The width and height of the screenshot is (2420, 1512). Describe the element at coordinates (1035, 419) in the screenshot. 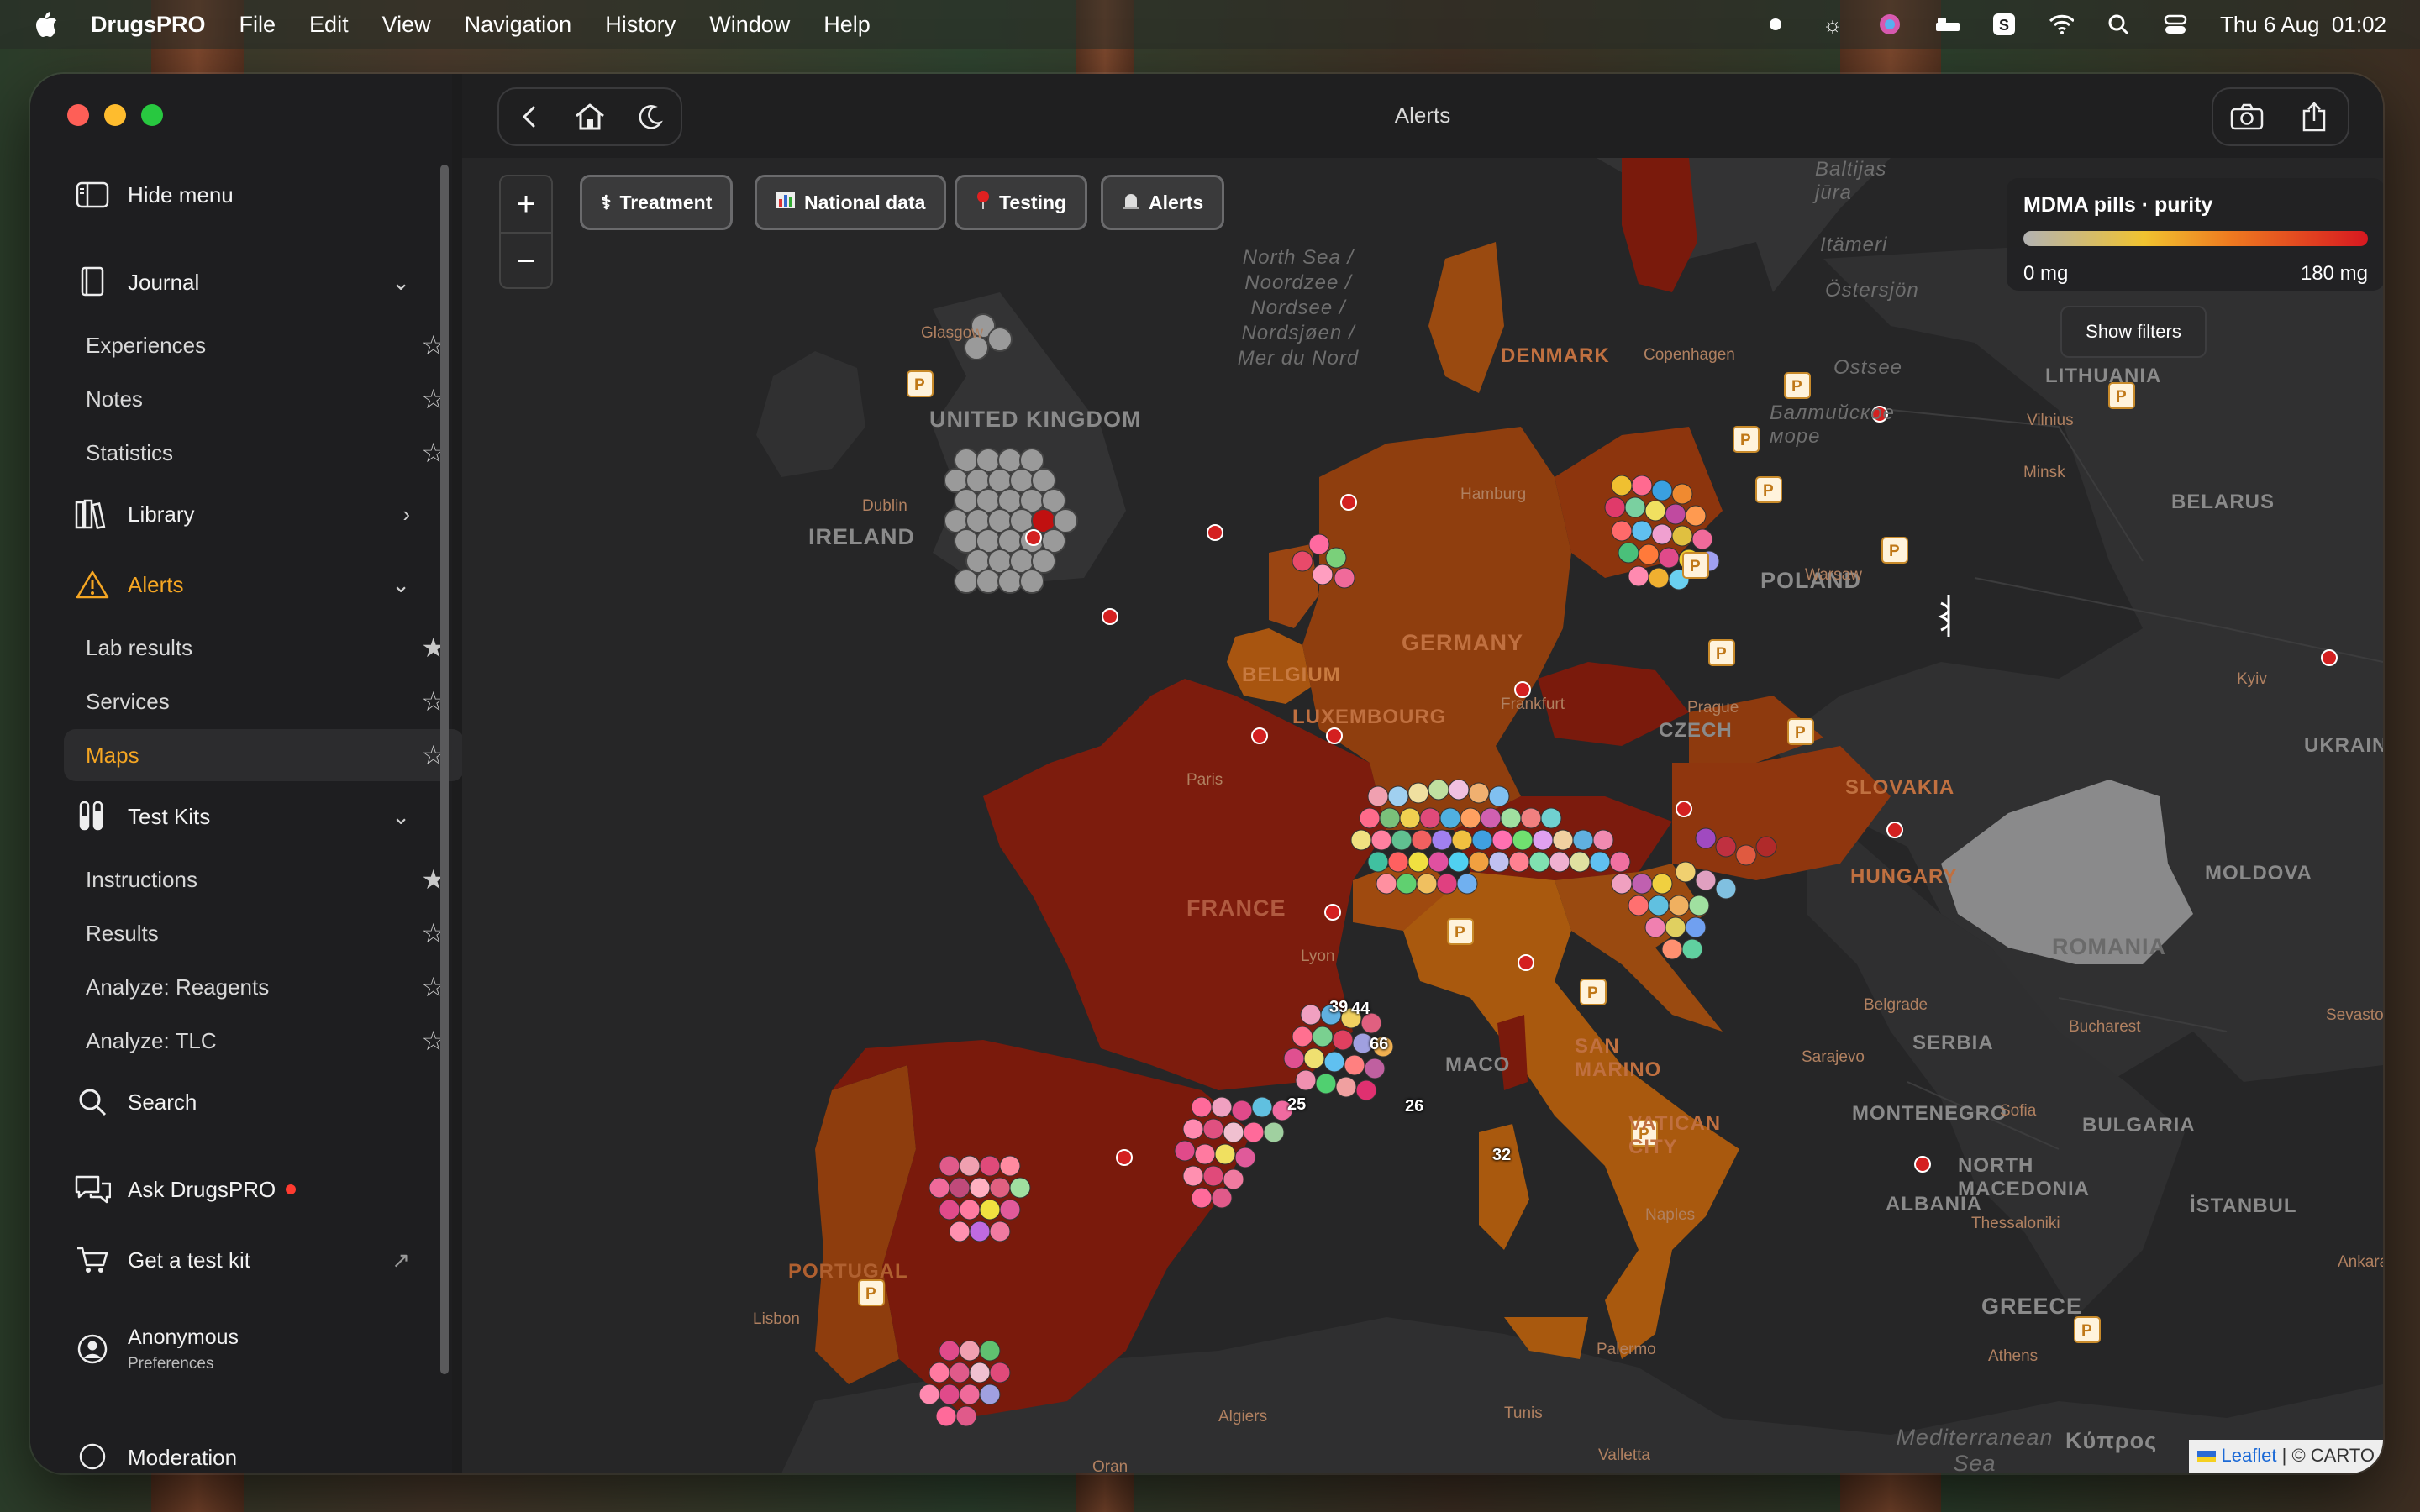

I see `map-label-uk: UNITED KINGDOM` at that location.